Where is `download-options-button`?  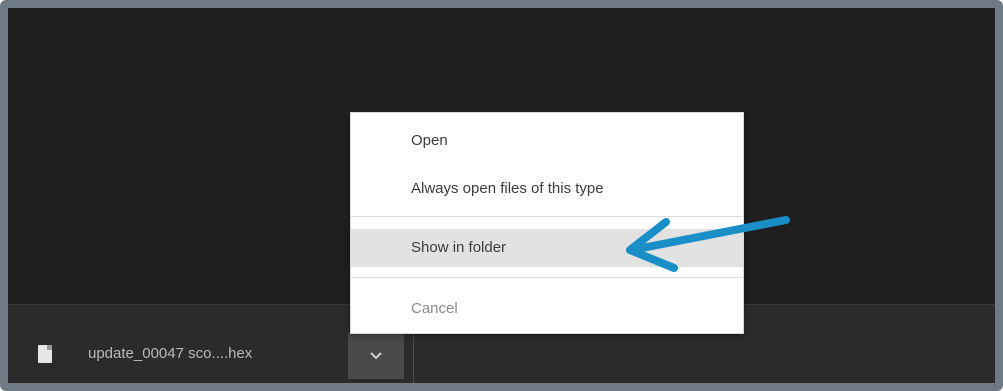 download-options-button is located at coordinates (376, 356).